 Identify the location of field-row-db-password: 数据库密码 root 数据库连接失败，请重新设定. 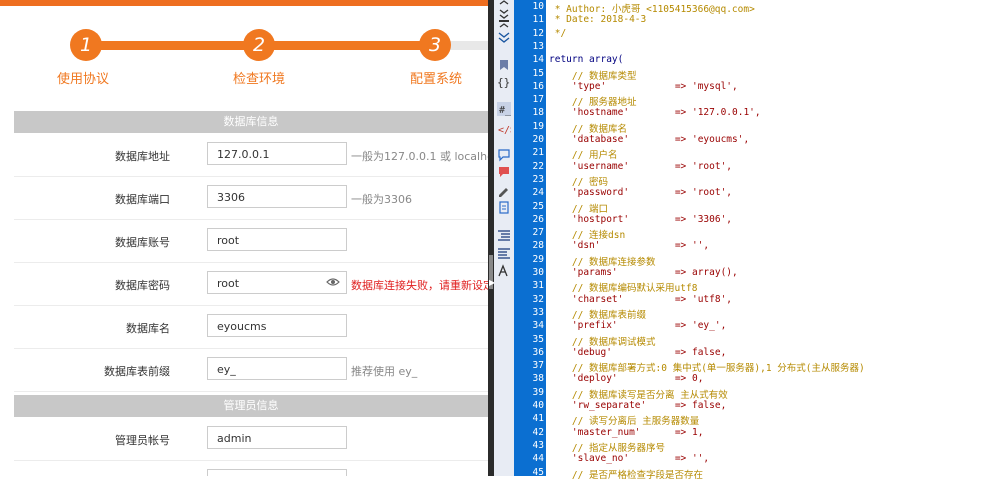
(251, 284).